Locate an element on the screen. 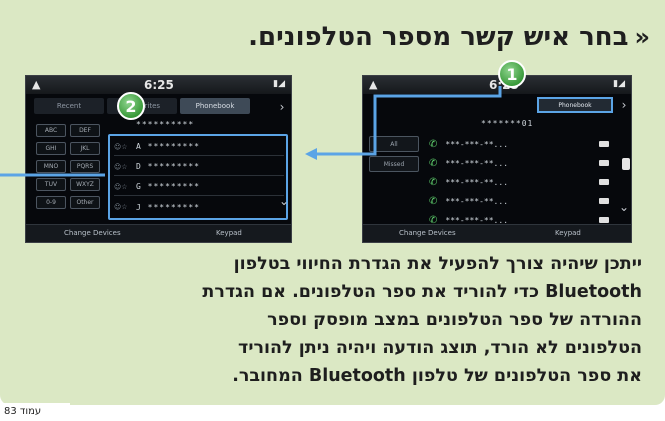  arrowhead-icon is located at coordinates (311, 154).